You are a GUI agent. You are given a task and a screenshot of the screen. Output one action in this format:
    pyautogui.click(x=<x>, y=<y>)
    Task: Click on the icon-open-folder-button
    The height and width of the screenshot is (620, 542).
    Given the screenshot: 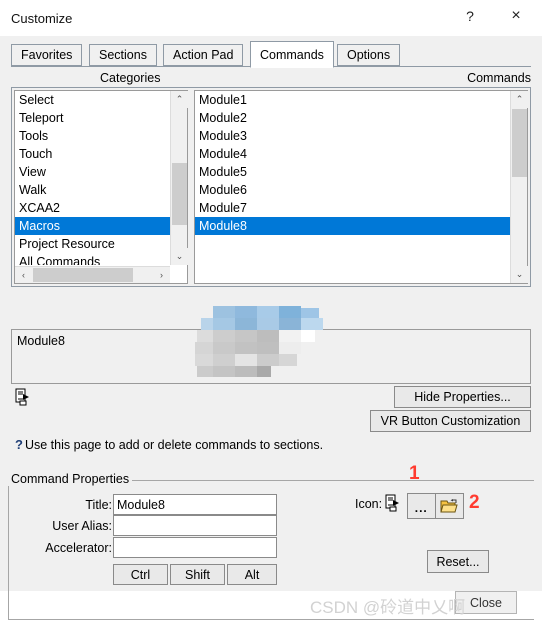 What is the action you would take?
    pyautogui.click(x=449, y=506)
    